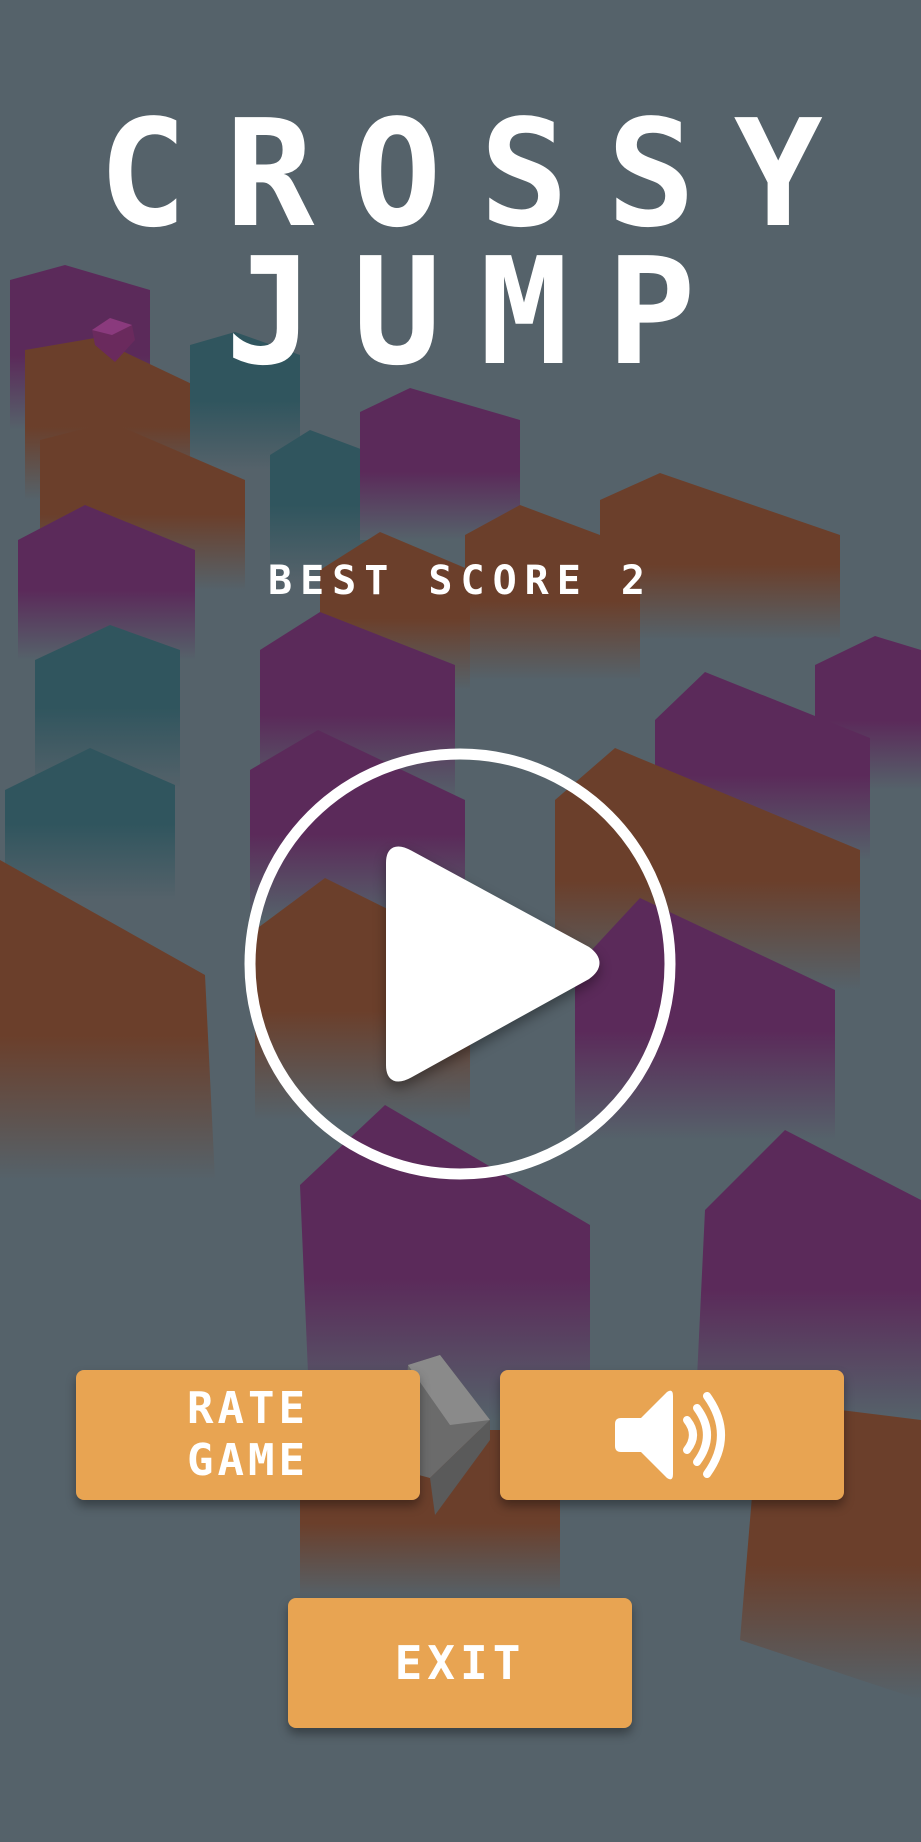 The height and width of the screenshot is (1842, 921). I want to click on rate-game-button: RATE GAME, so click(248, 1435).